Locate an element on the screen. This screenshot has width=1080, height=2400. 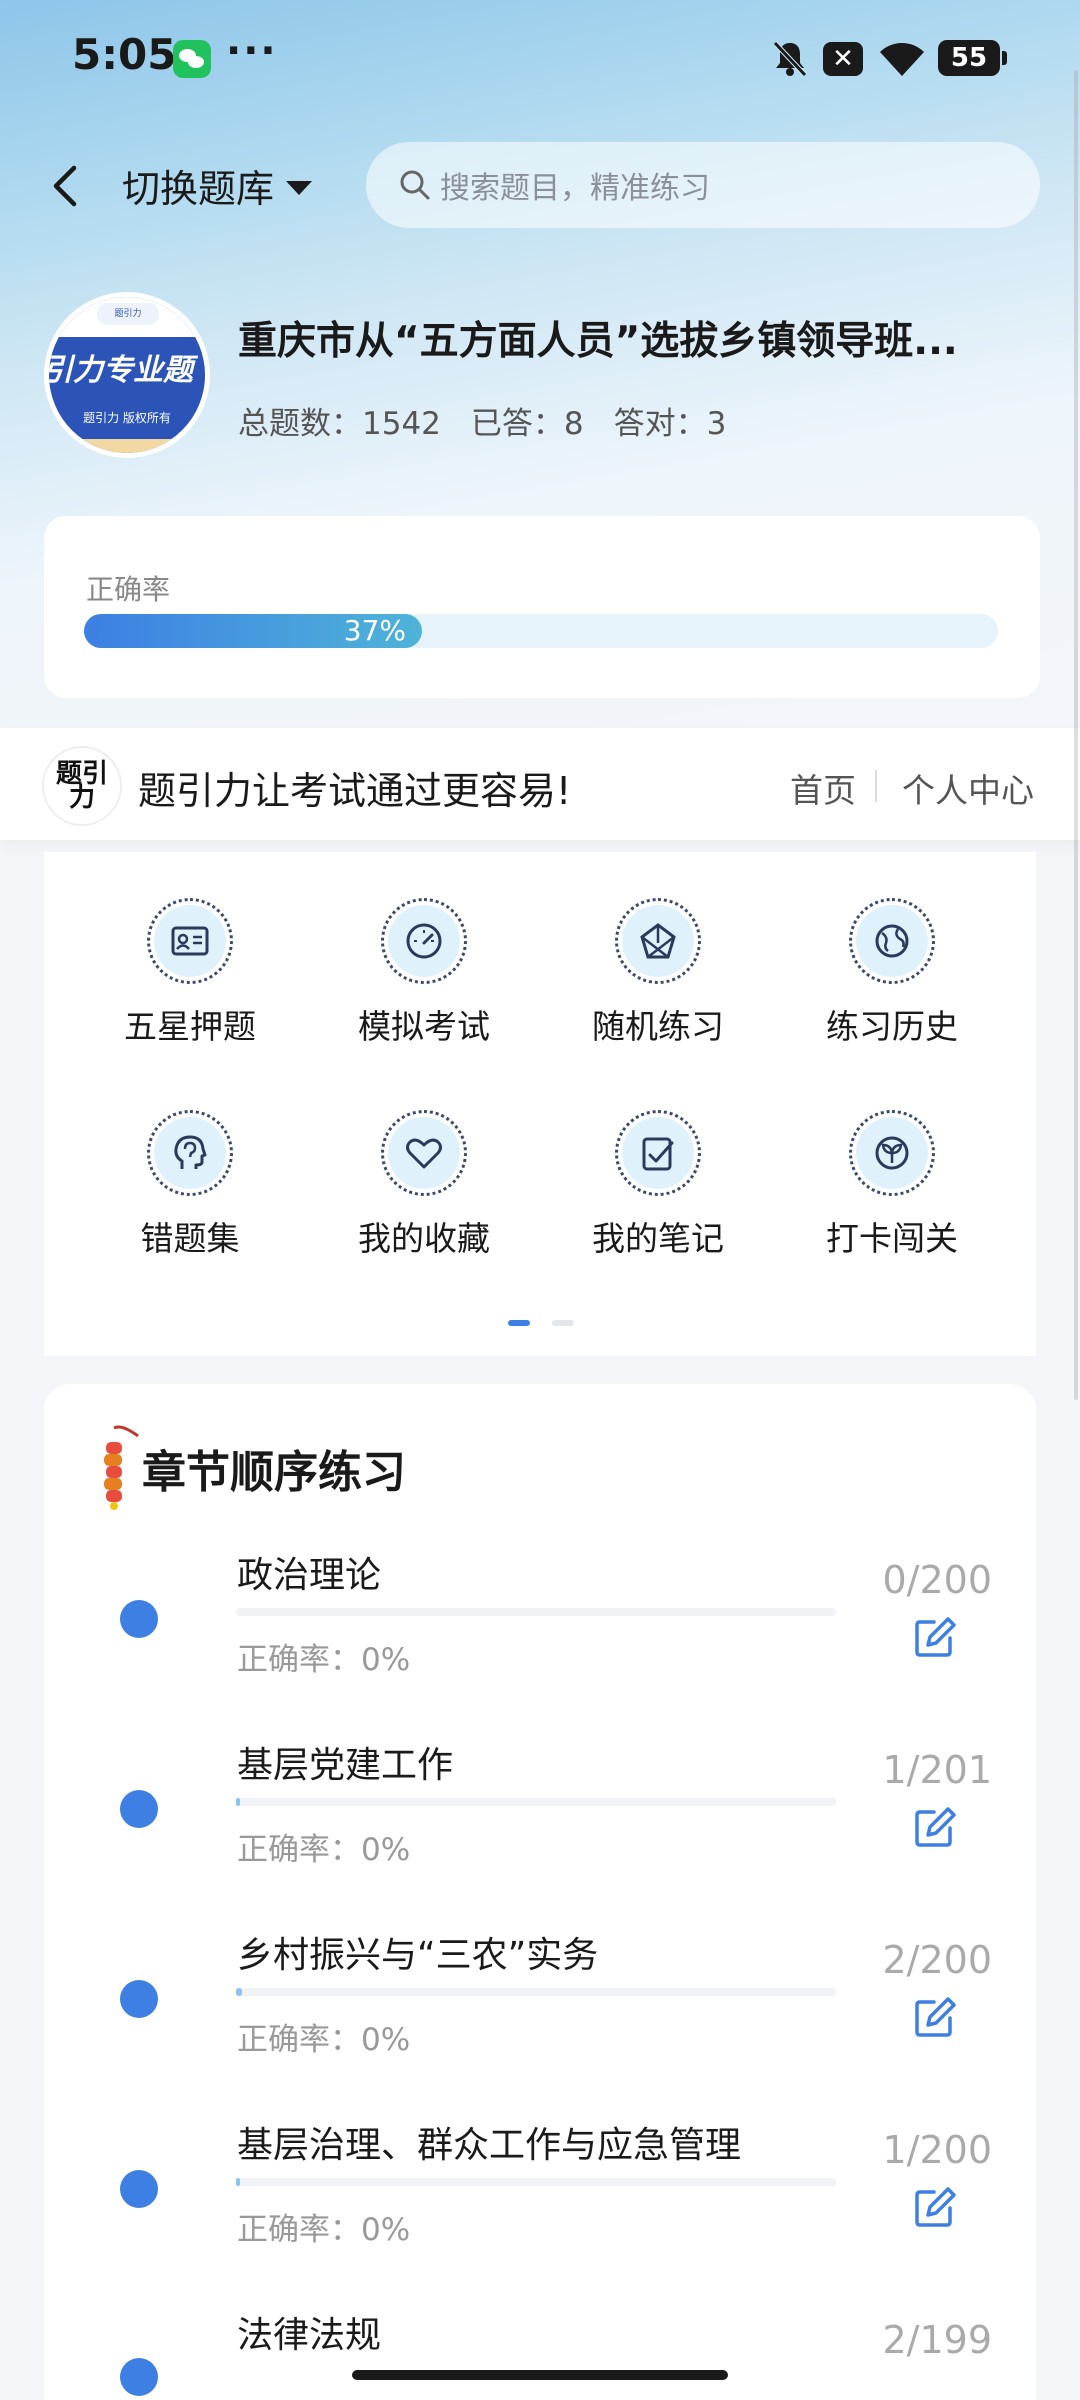
gauge-icon is located at coordinates (424, 941).